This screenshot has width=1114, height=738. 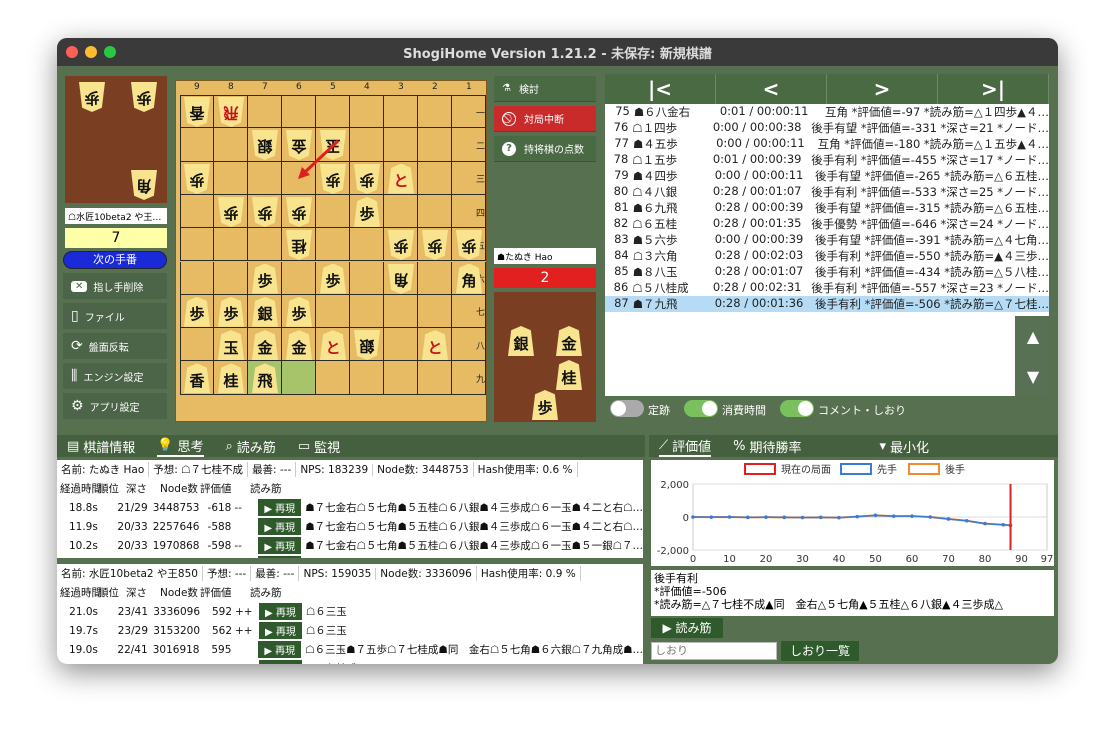 I want to click on last-move-button: >|, so click(x=993, y=89).